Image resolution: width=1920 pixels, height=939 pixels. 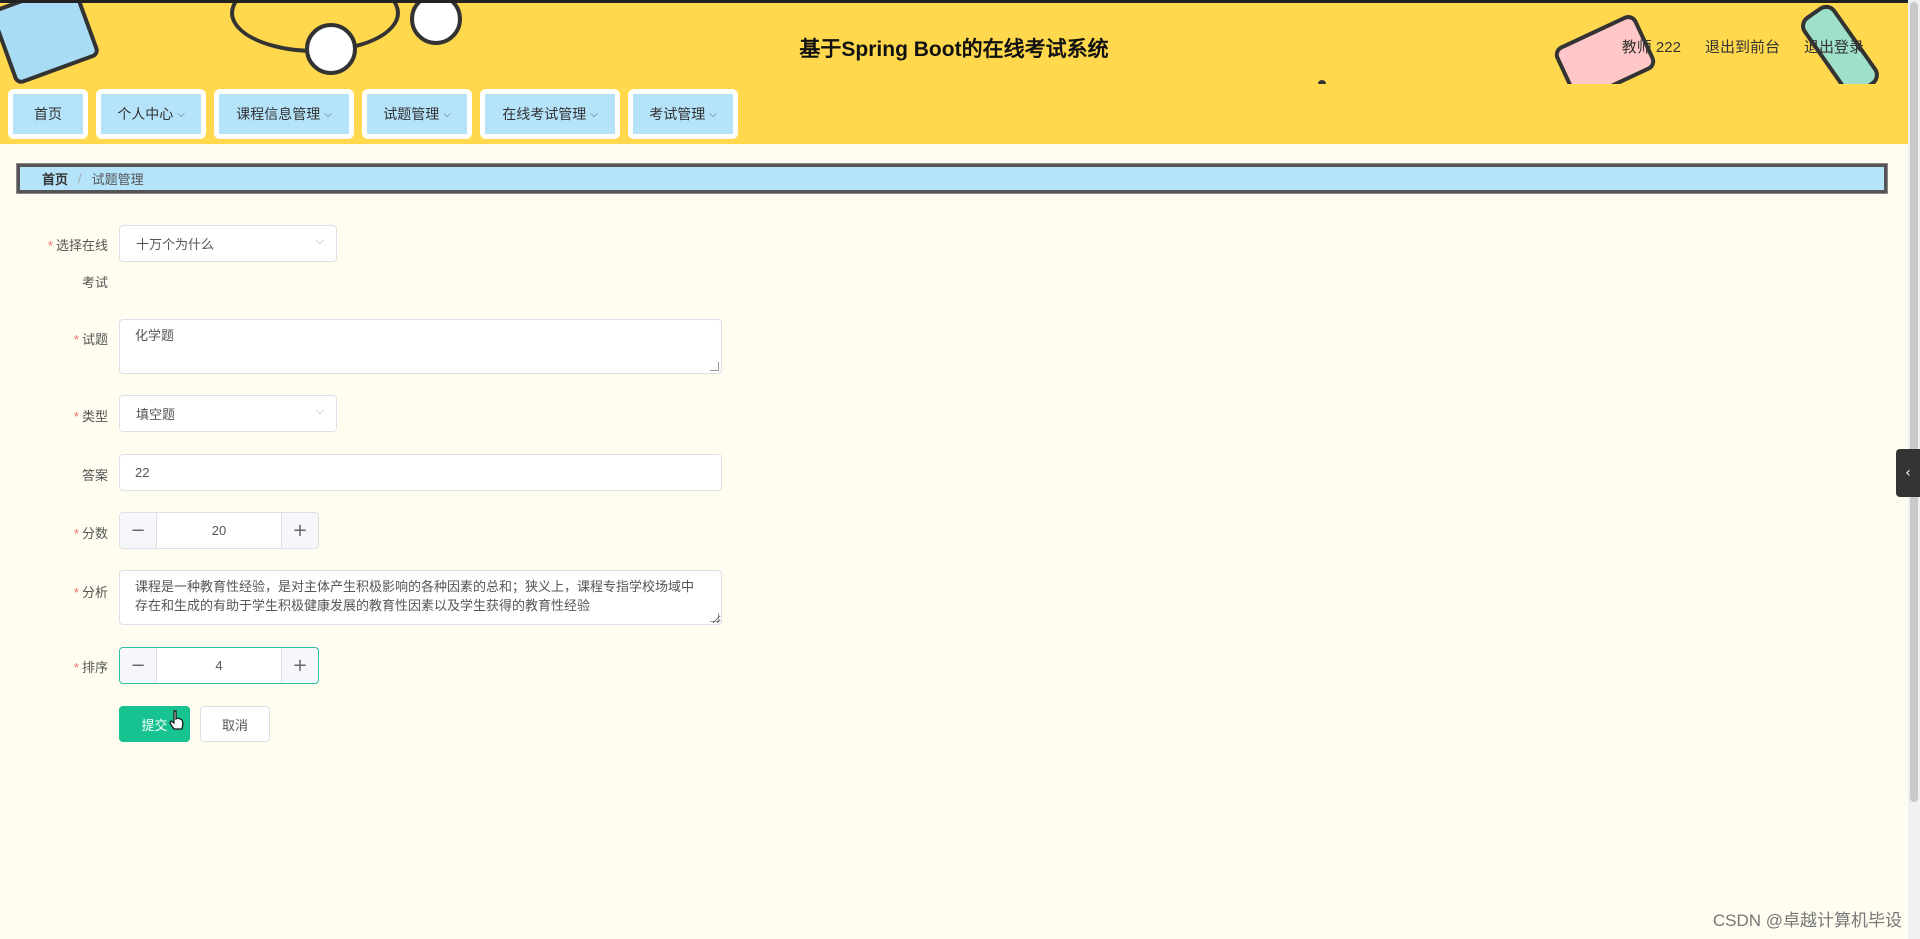 What do you see at coordinates (94, 592) in the screenshot?
I see `analysis-label-text: 分析` at bounding box center [94, 592].